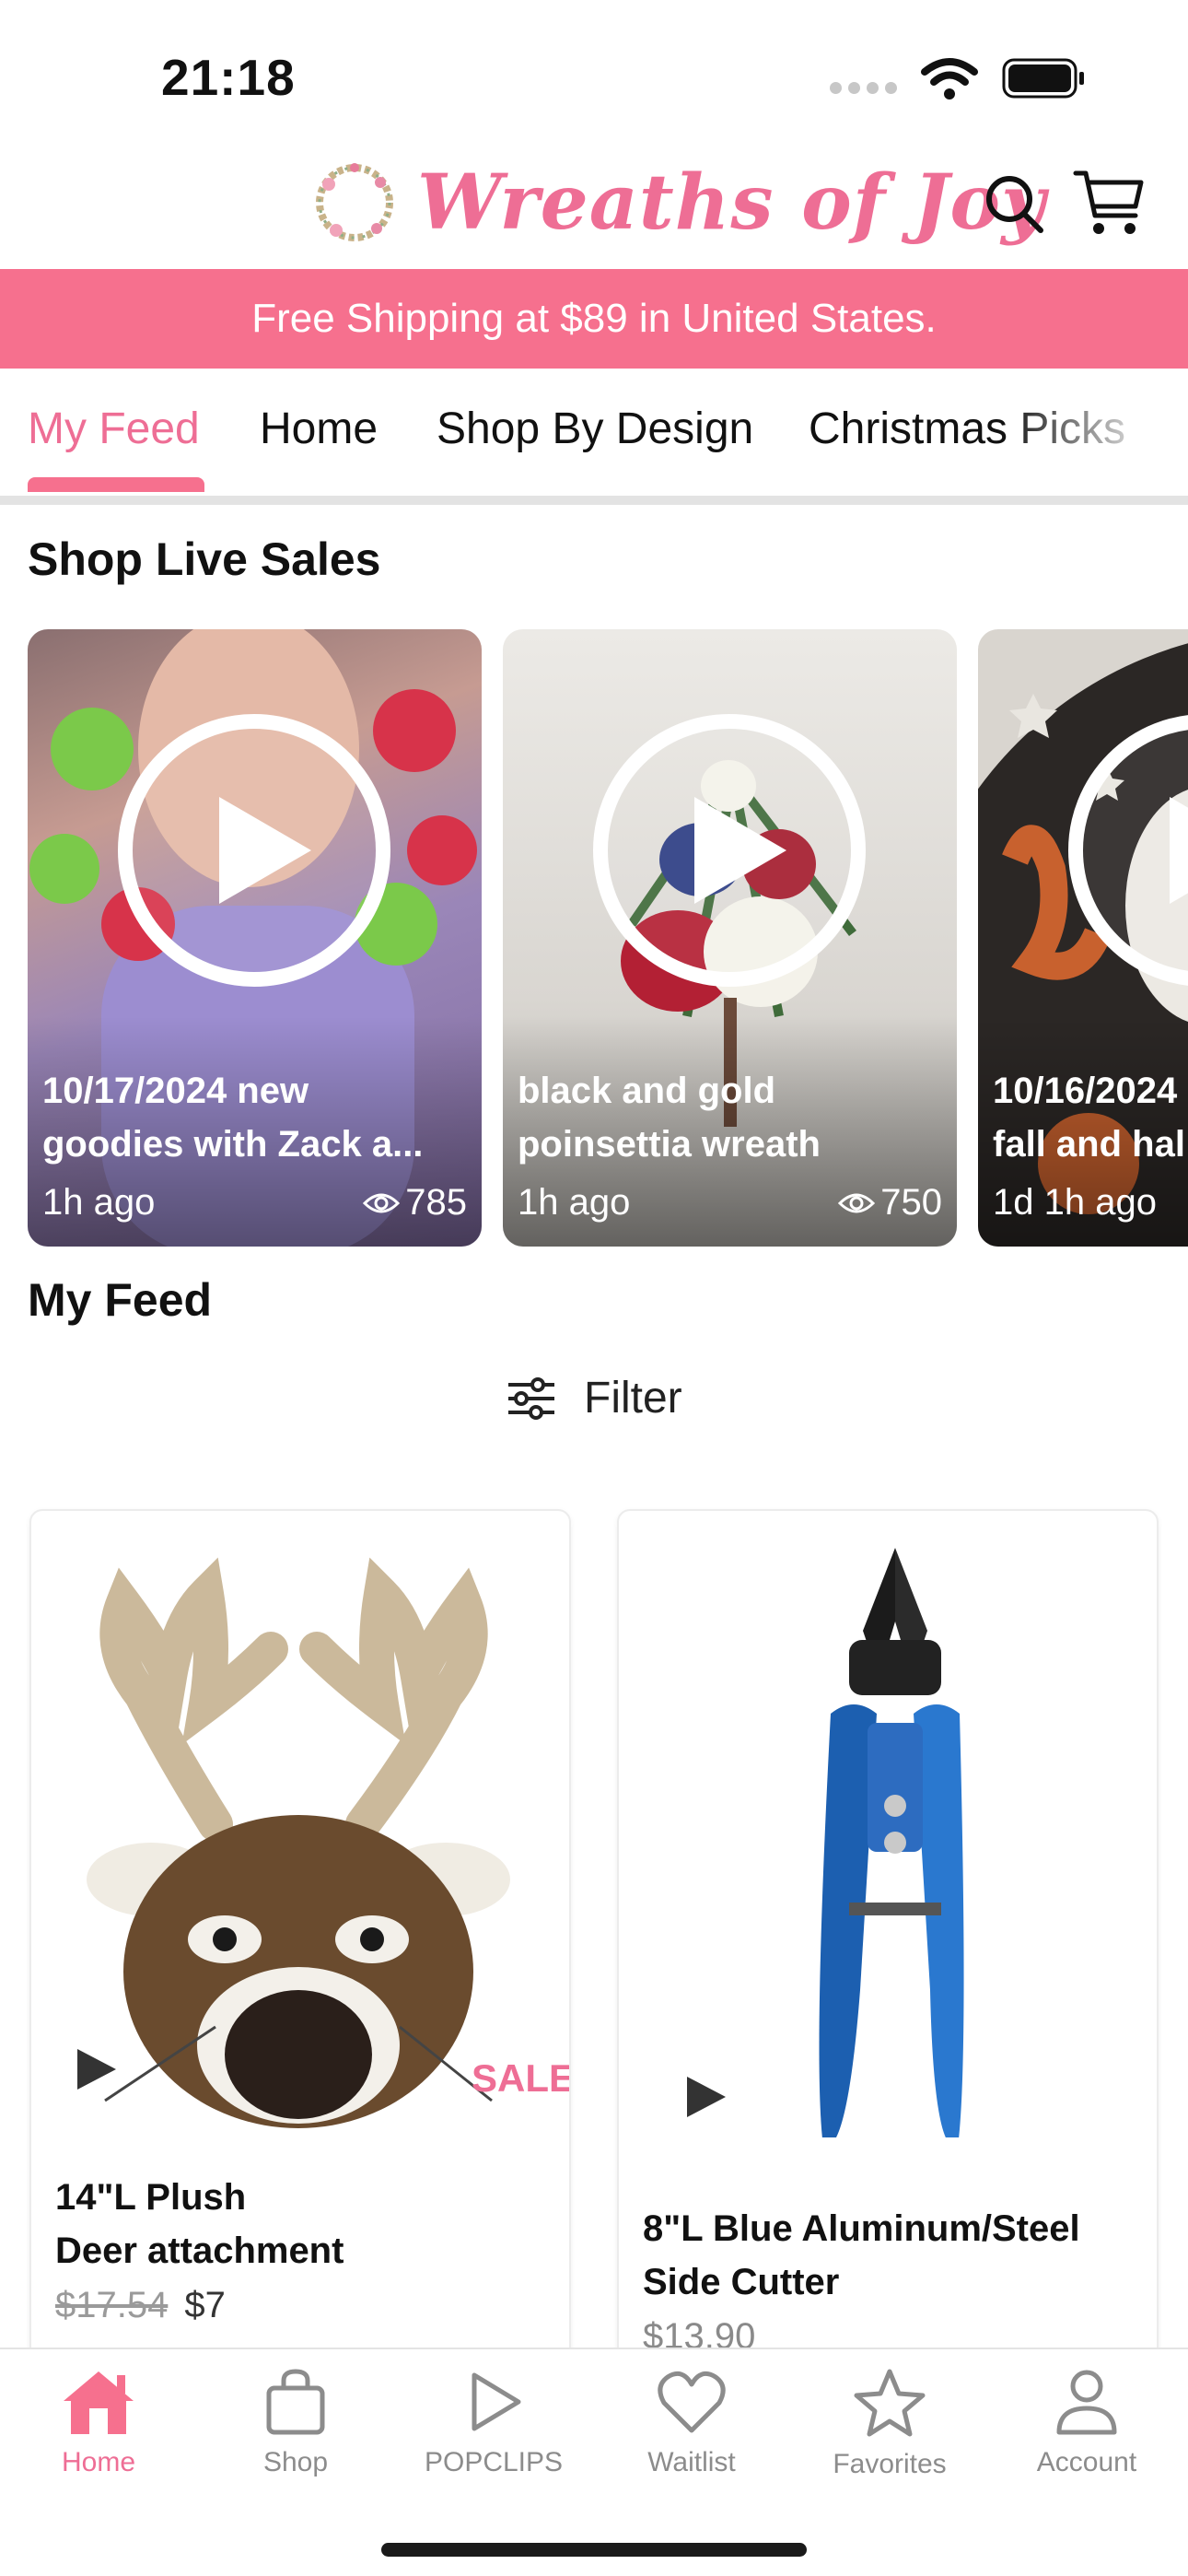  What do you see at coordinates (319, 429) in the screenshot?
I see `tab-home: Home` at bounding box center [319, 429].